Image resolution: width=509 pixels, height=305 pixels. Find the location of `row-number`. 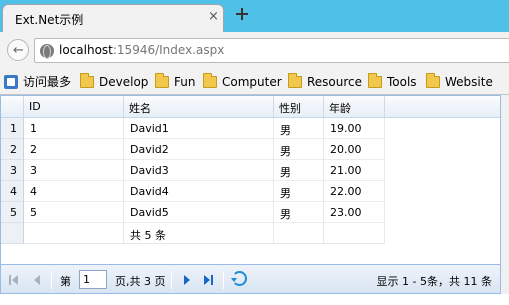

row-number is located at coordinates (12, 233).